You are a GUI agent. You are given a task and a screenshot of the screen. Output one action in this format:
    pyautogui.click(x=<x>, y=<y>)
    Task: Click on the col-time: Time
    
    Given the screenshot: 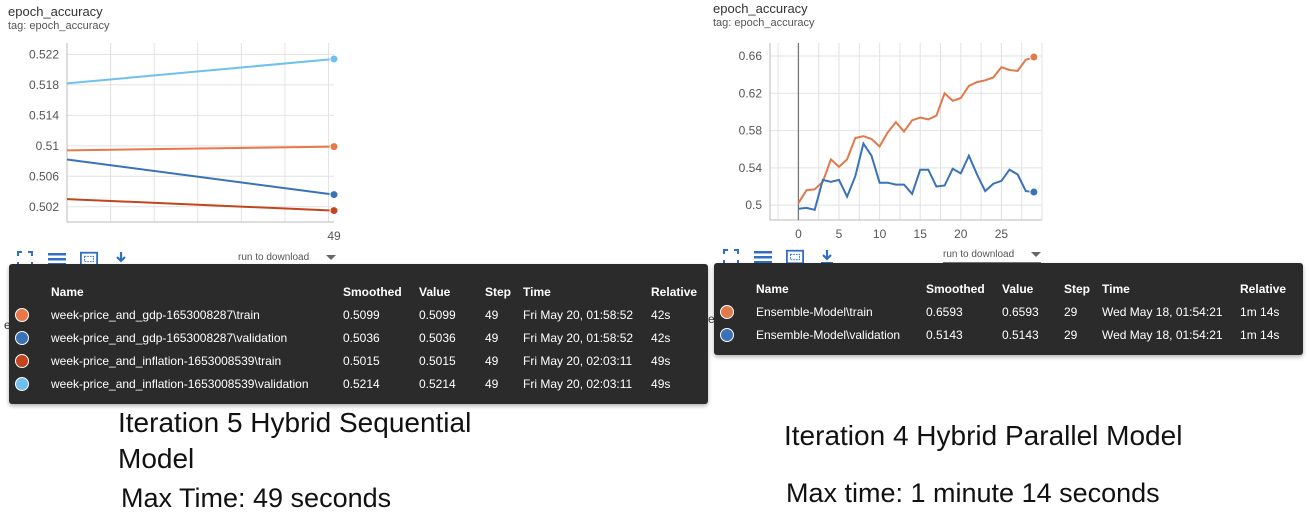 What is the action you would take?
    pyautogui.click(x=537, y=291)
    